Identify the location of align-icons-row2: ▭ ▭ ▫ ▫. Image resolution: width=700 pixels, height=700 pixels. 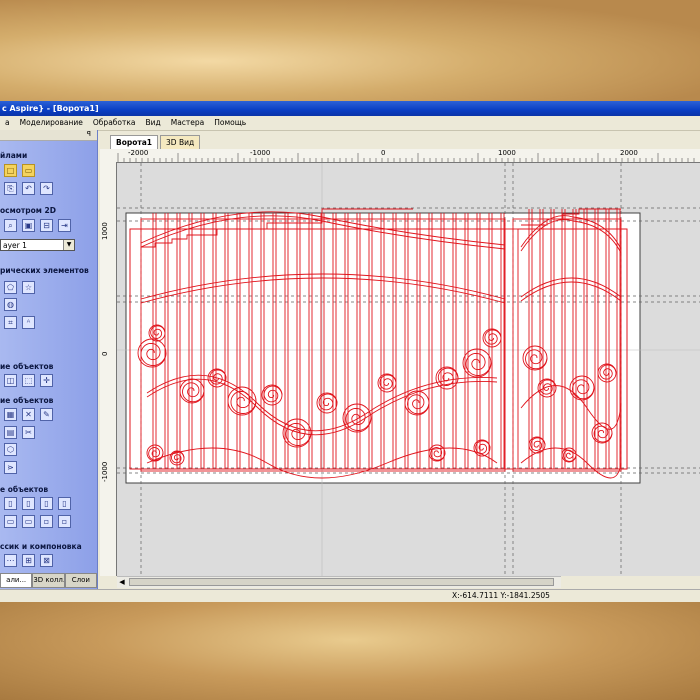
(37, 521).